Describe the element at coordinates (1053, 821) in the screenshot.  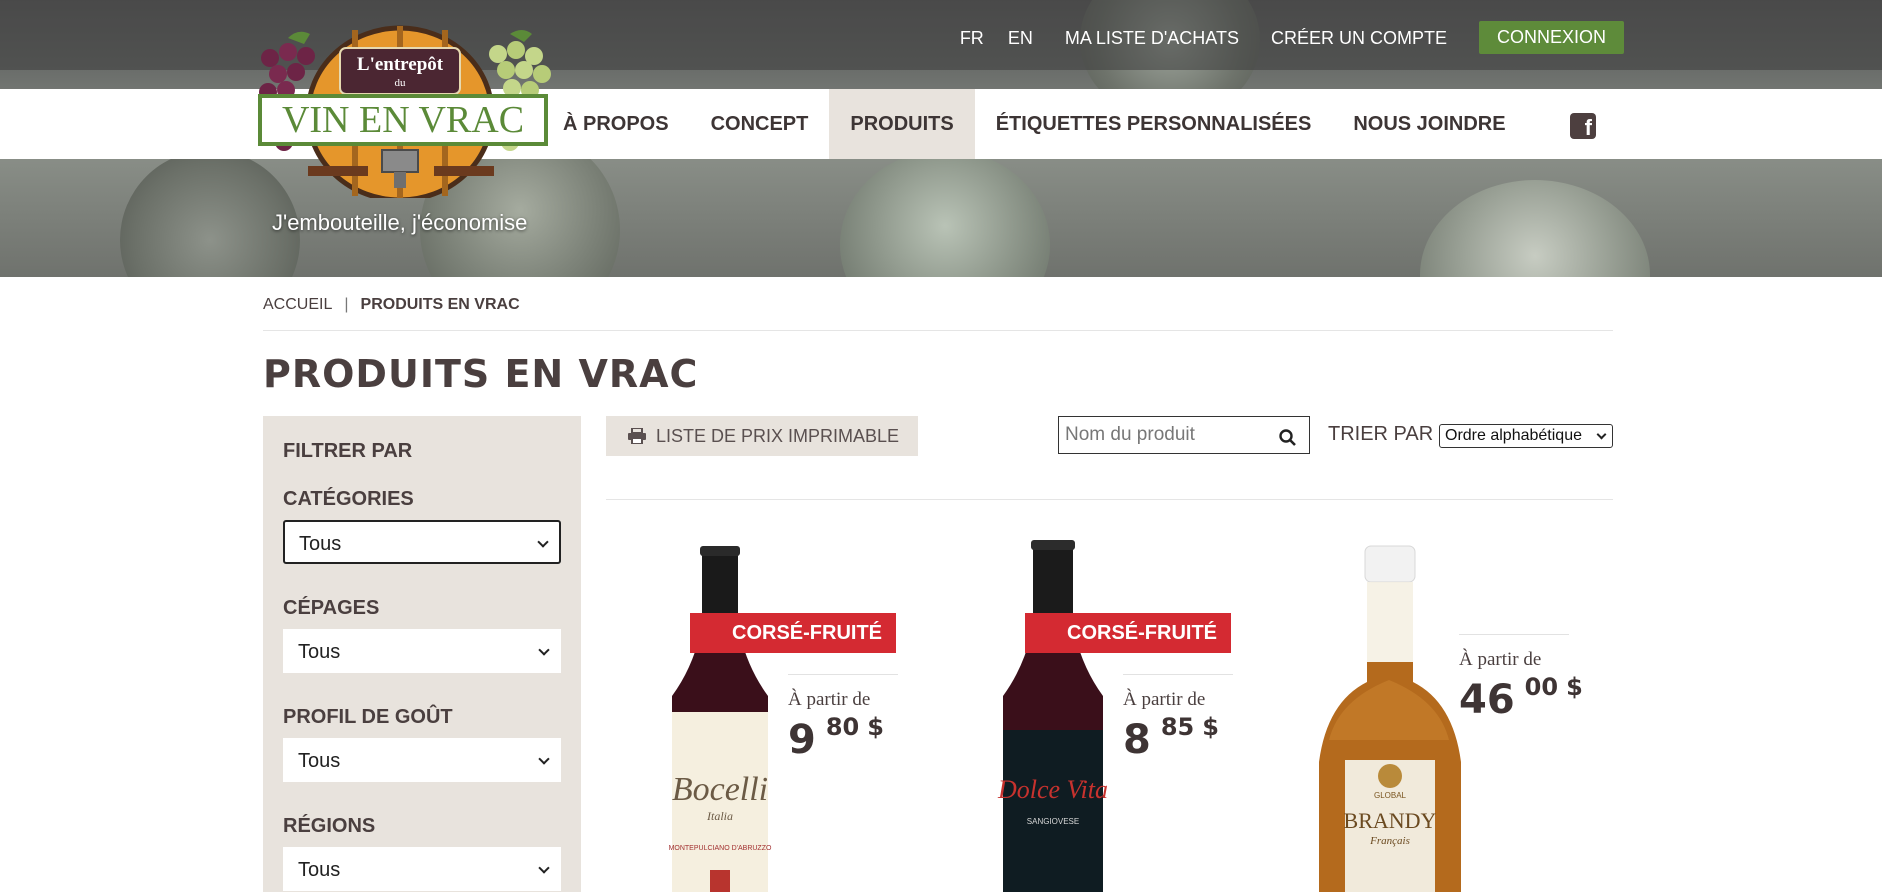
I see `bottle-detail-text: SANGIOVESE` at that location.